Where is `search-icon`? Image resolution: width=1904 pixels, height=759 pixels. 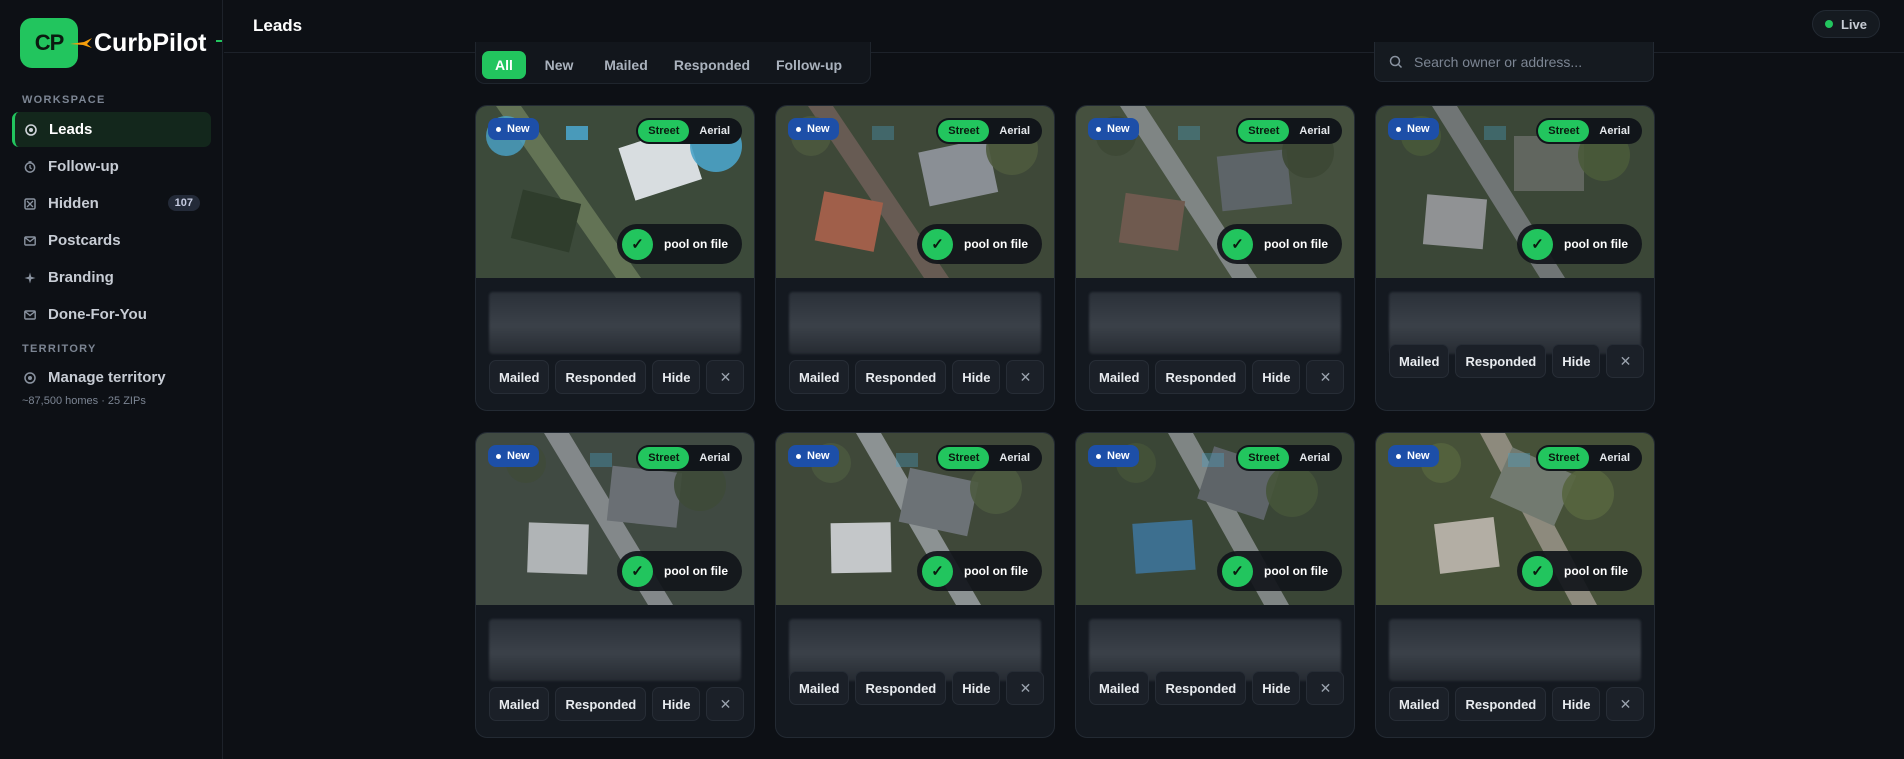
search-icon is located at coordinates (1396, 61).